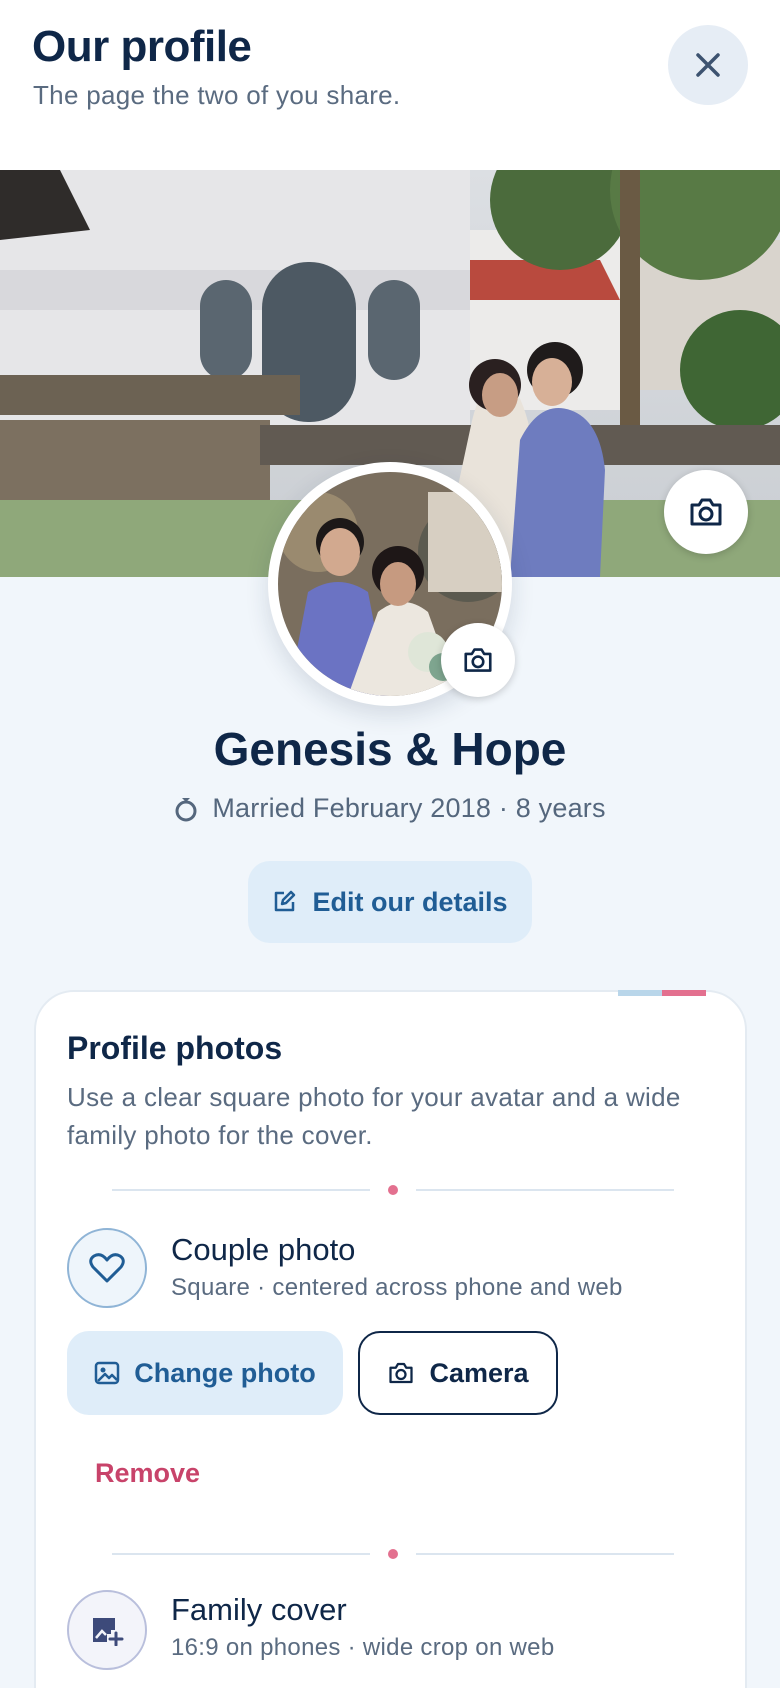 The image size is (780, 1688). Describe the element at coordinates (390, 749) in the screenshot. I see `couple-name: Genesis & Hope` at that location.